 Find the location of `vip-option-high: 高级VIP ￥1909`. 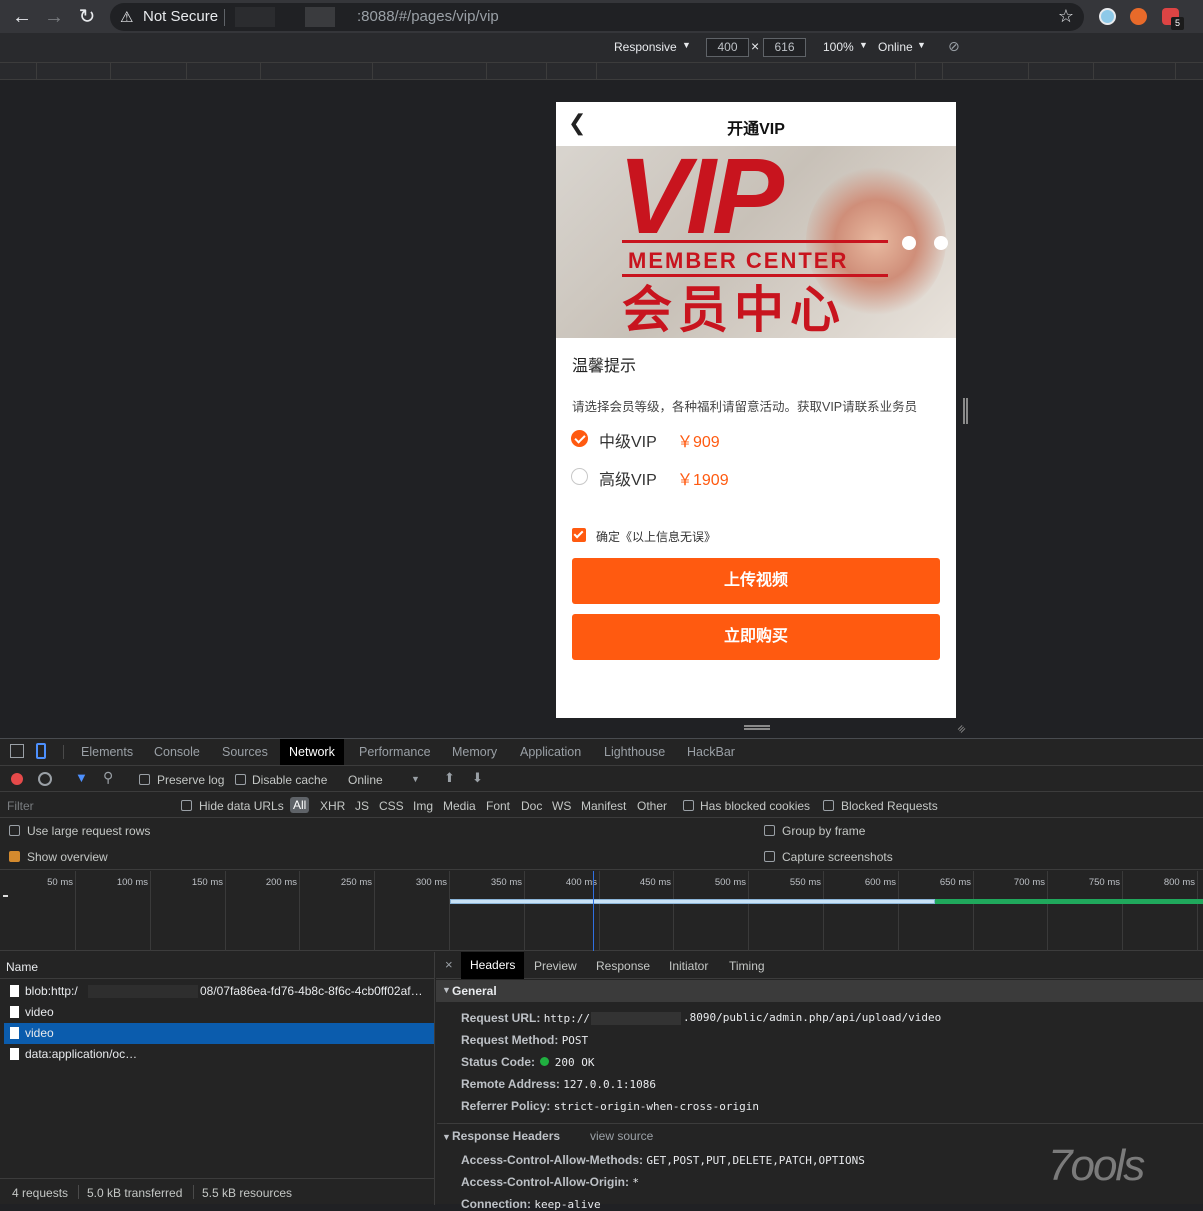

vip-option-high: 高级VIP ￥1909 is located at coordinates (751, 477).